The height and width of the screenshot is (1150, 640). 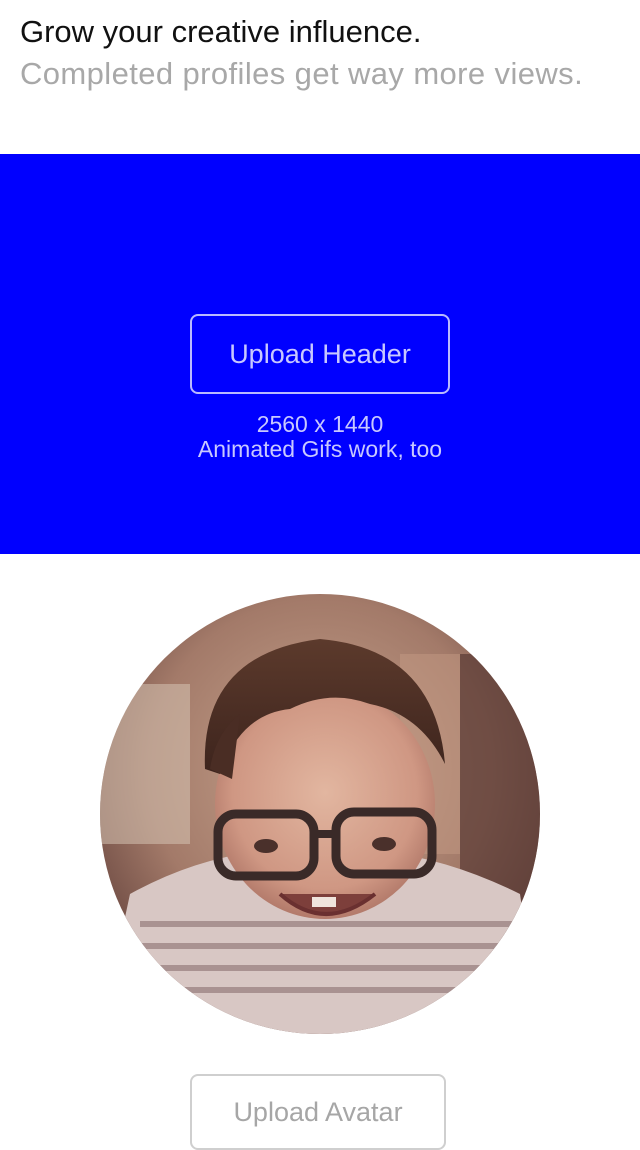 I want to click on upload-avatar-button: Upload Avatar, so click(x=318, y=1112).